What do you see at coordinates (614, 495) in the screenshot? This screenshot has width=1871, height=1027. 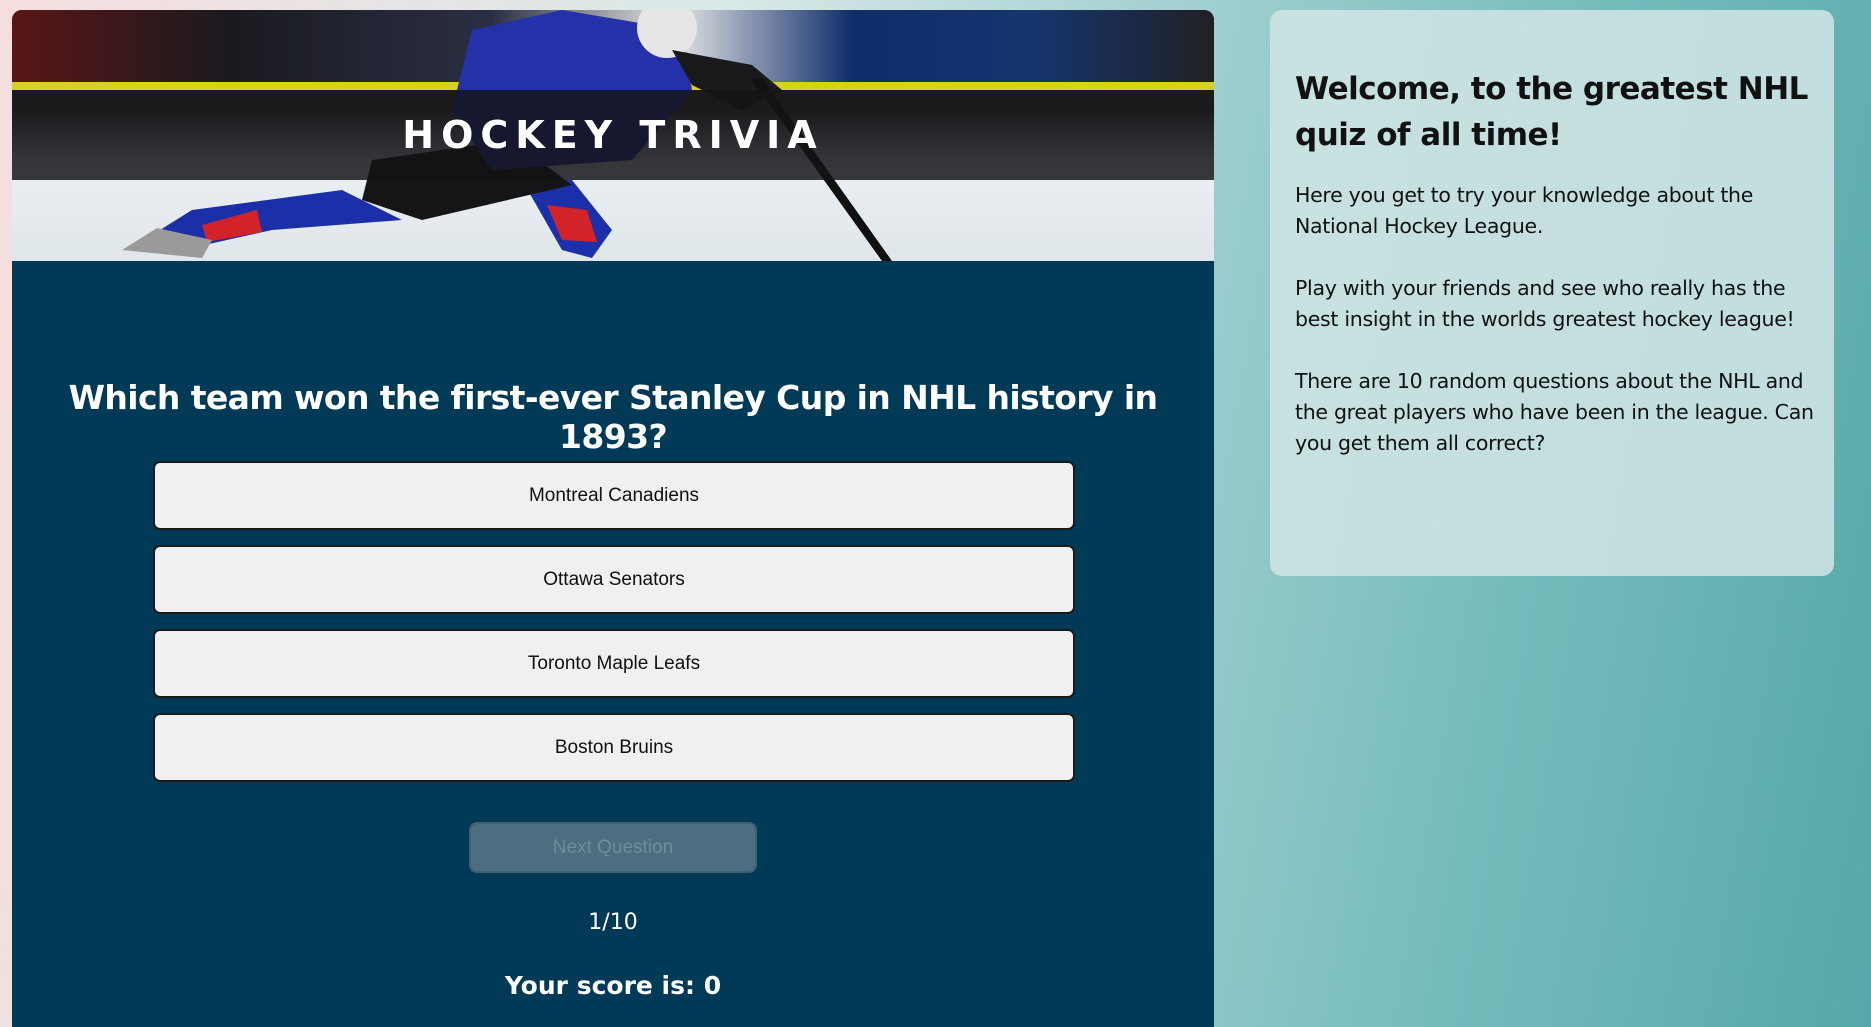 I see `answer-button-1: Montreal Canadiens` at bounding box center [614, 495].